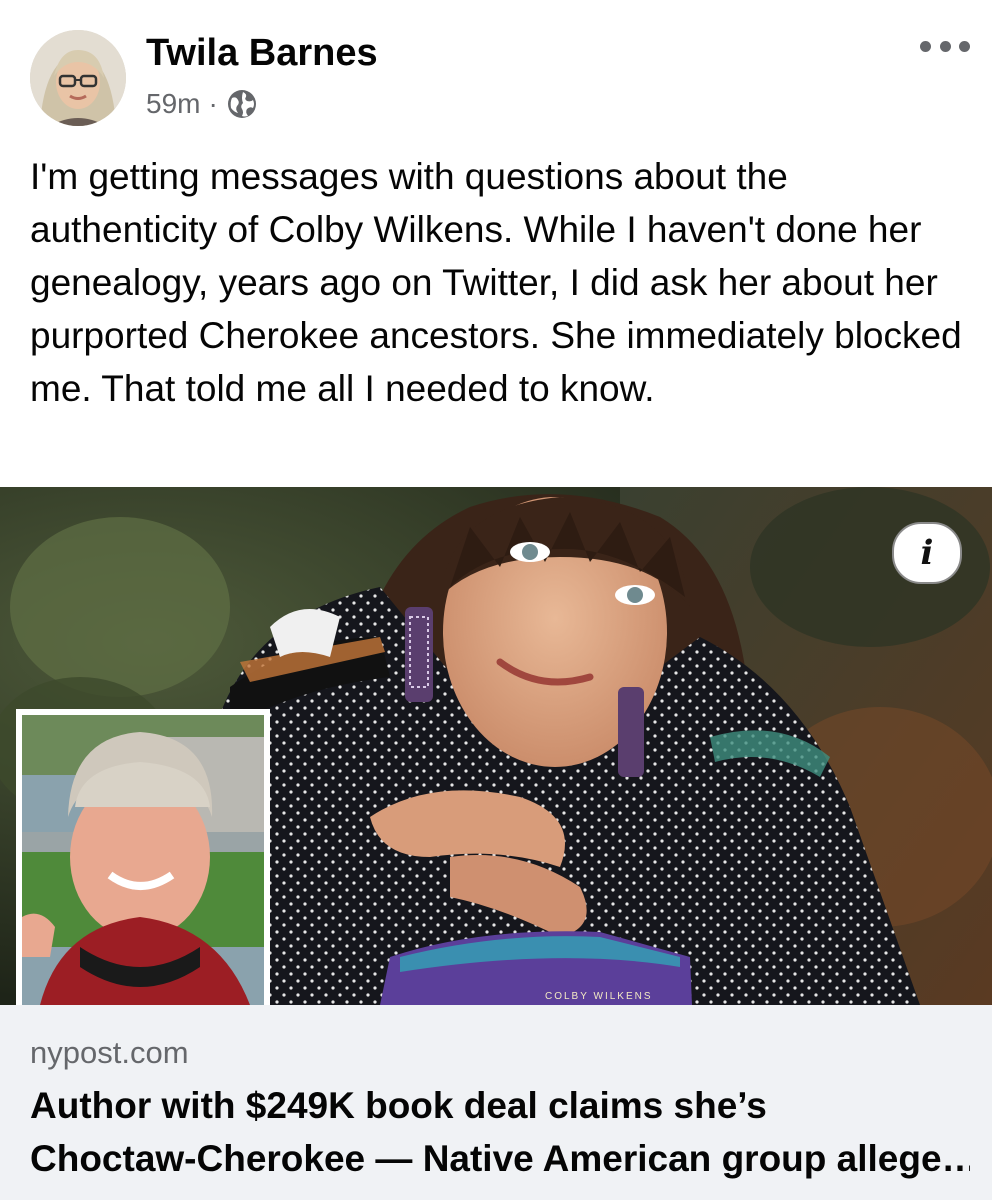  Describe the element at coordinates (202, 104) in the screenshot. I see `post-meta: 59m ·` at that location.